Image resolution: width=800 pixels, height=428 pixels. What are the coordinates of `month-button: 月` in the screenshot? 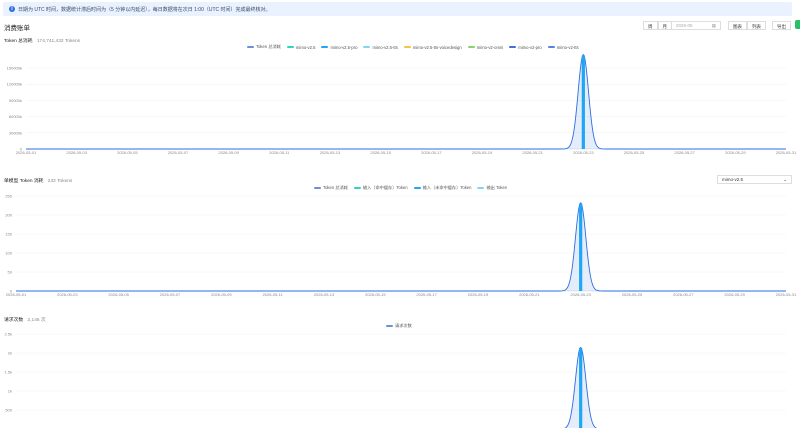 It's located at (665, 25).